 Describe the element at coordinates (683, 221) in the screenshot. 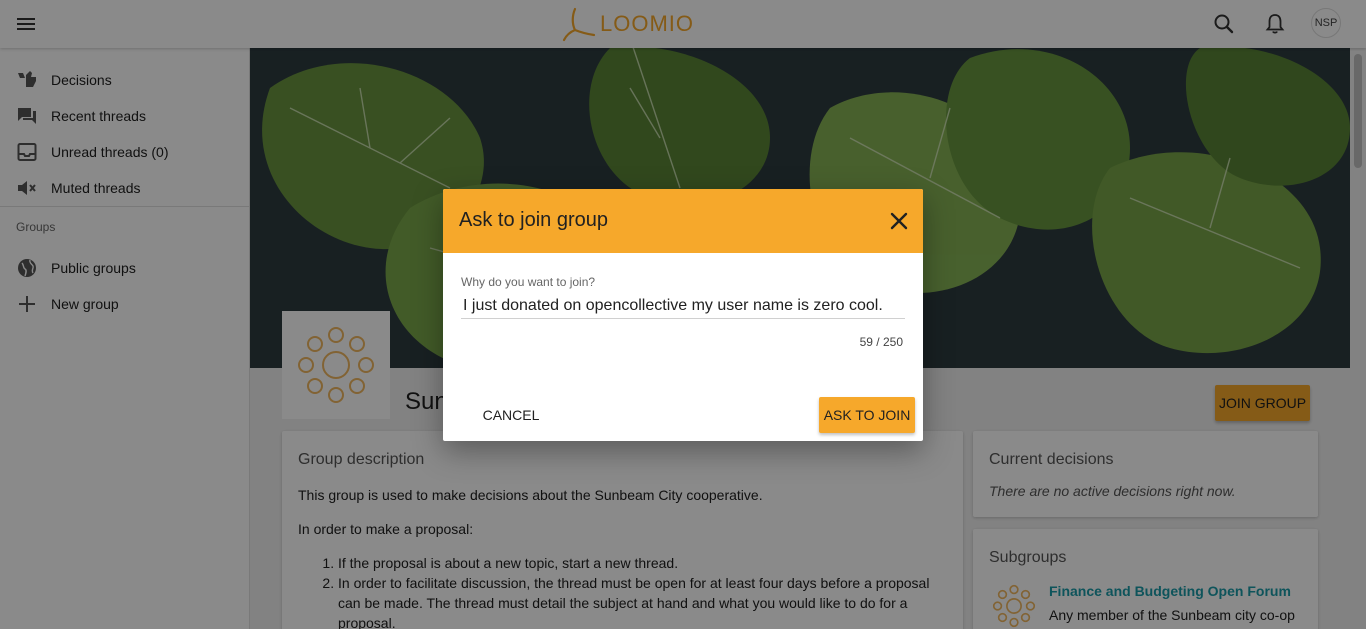

I see `dialog-header: Ask to join group` at that location.